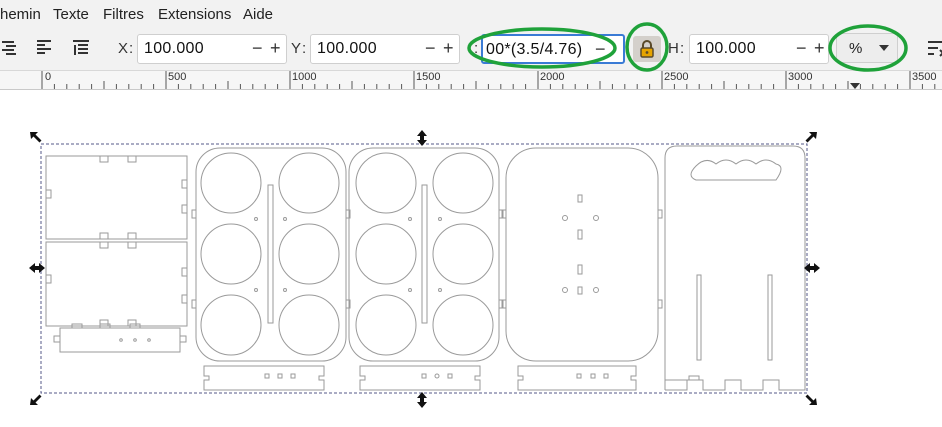 The image size is (942, 427). I want to click on handle-panel, so click(735, 268).